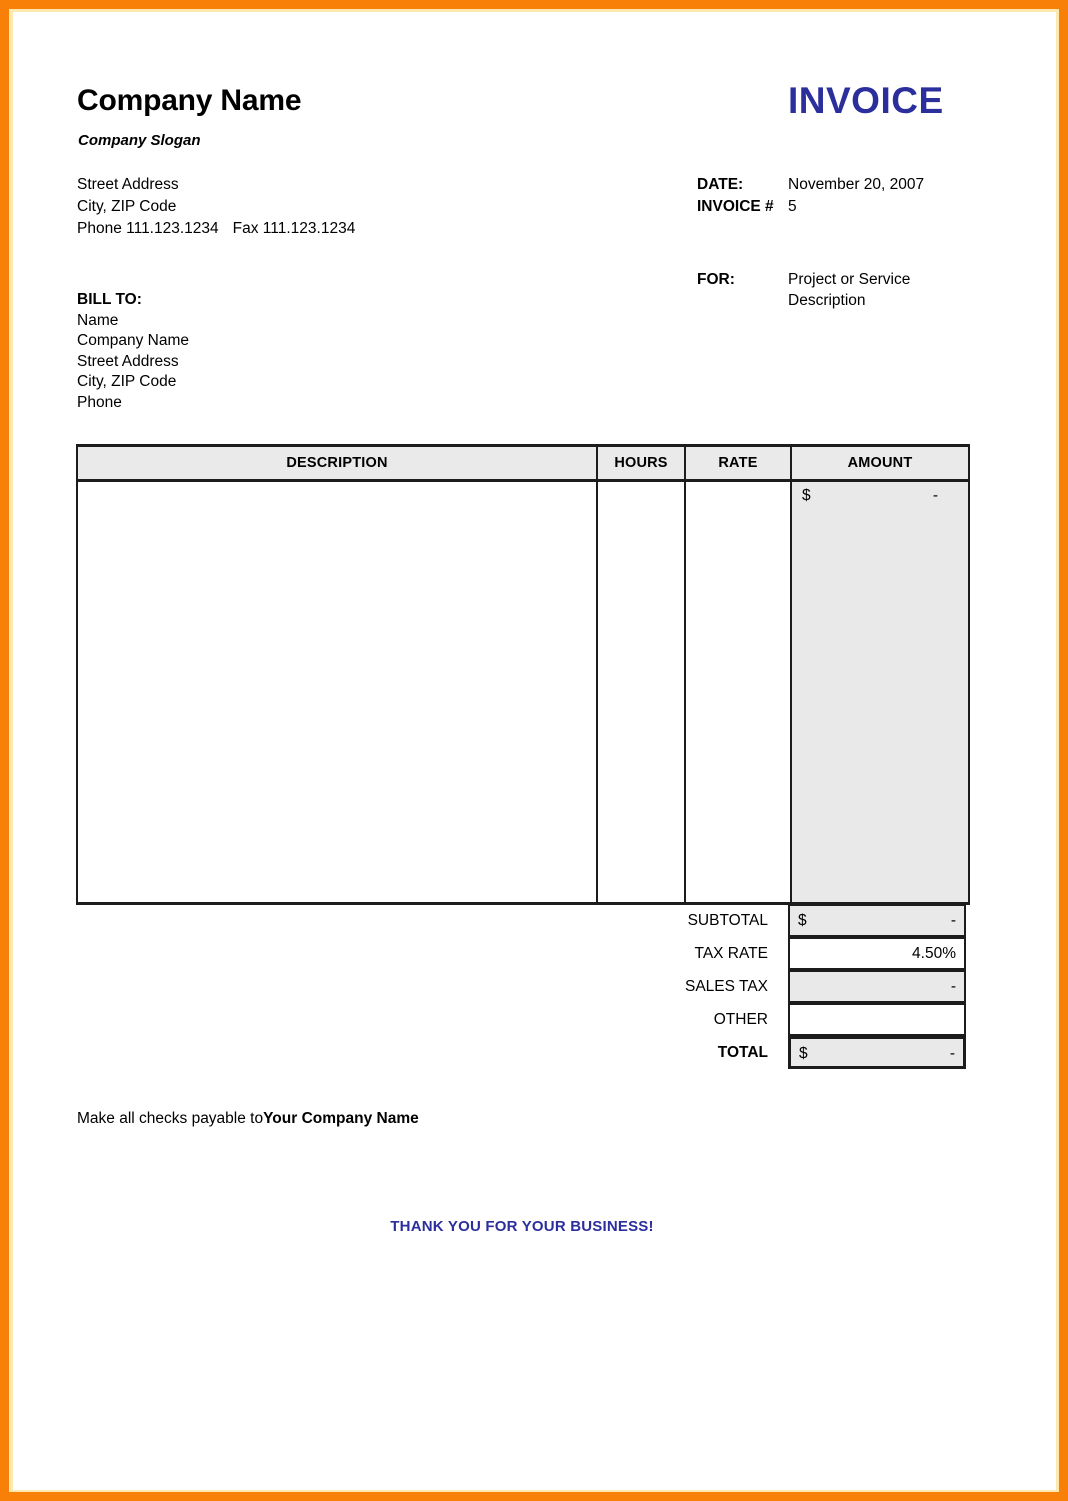  I want to click on tax-rate-label: TAX RATE, so click(731, 953).